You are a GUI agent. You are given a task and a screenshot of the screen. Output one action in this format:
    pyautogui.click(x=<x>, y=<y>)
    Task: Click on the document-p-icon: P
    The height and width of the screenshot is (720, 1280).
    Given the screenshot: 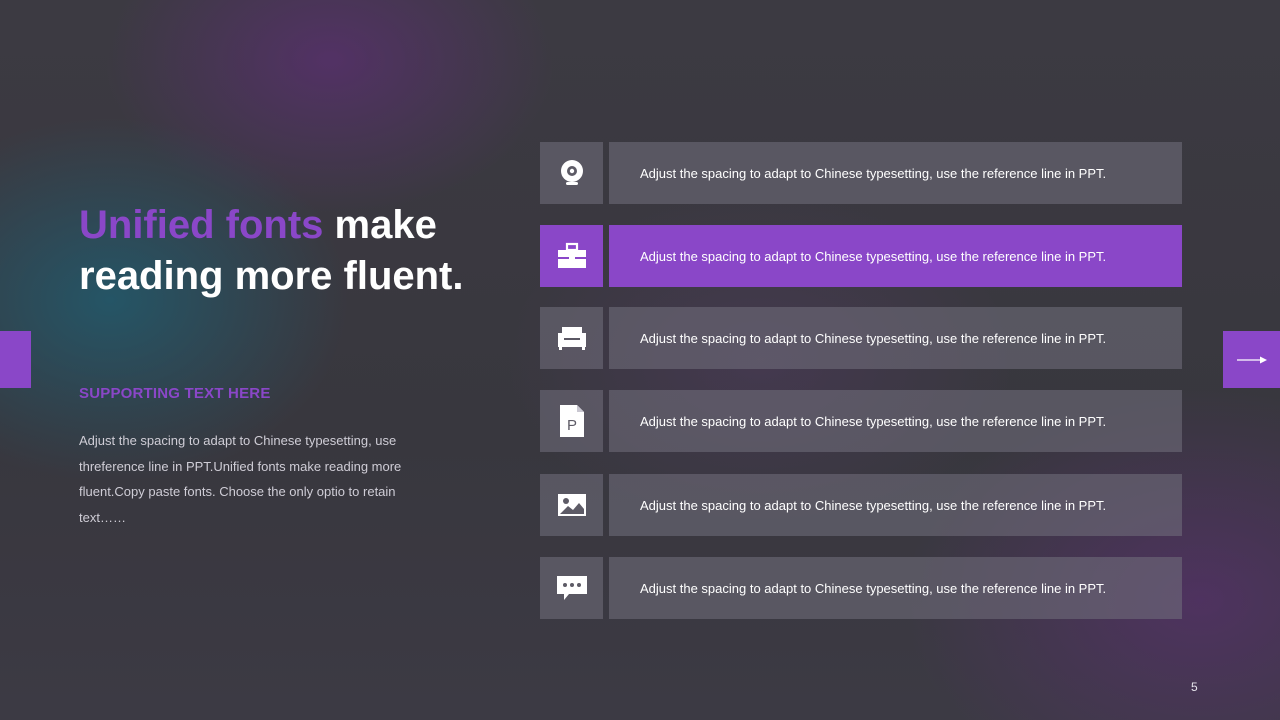 What is the action you would take?
    pyautogui.click(x=571, y=421)
    